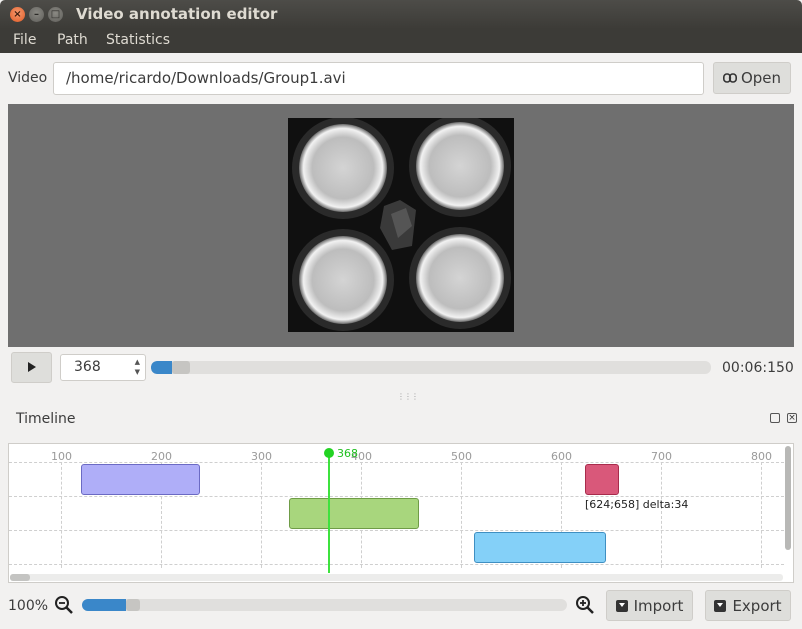  I want to click on zoom-in-icon, so click(585, 607).